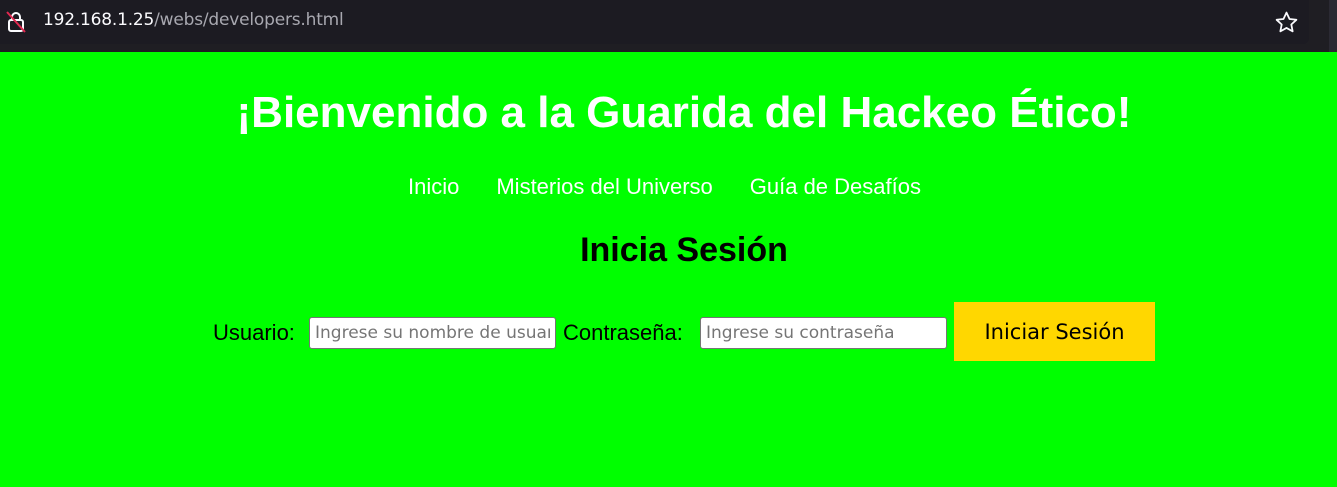 The image size is (1337, 487). What do you see at coordinates (604, 187) in the screenshot?
I see `nav-link-misterios: Misterios del Universo` at bounding box center [604, 187].